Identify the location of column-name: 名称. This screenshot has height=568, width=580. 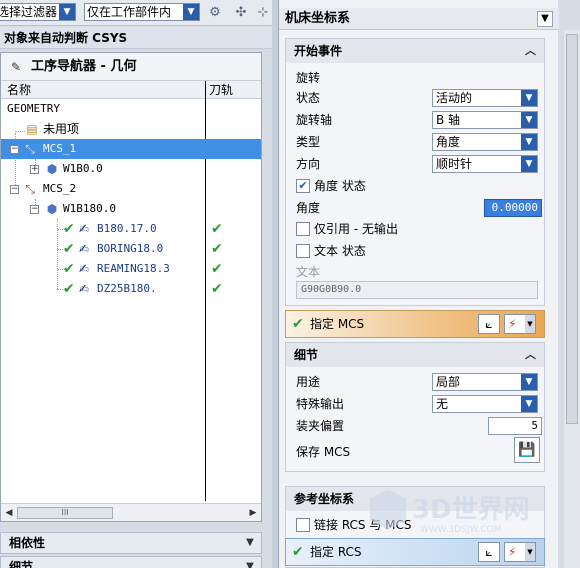
(19, 90).